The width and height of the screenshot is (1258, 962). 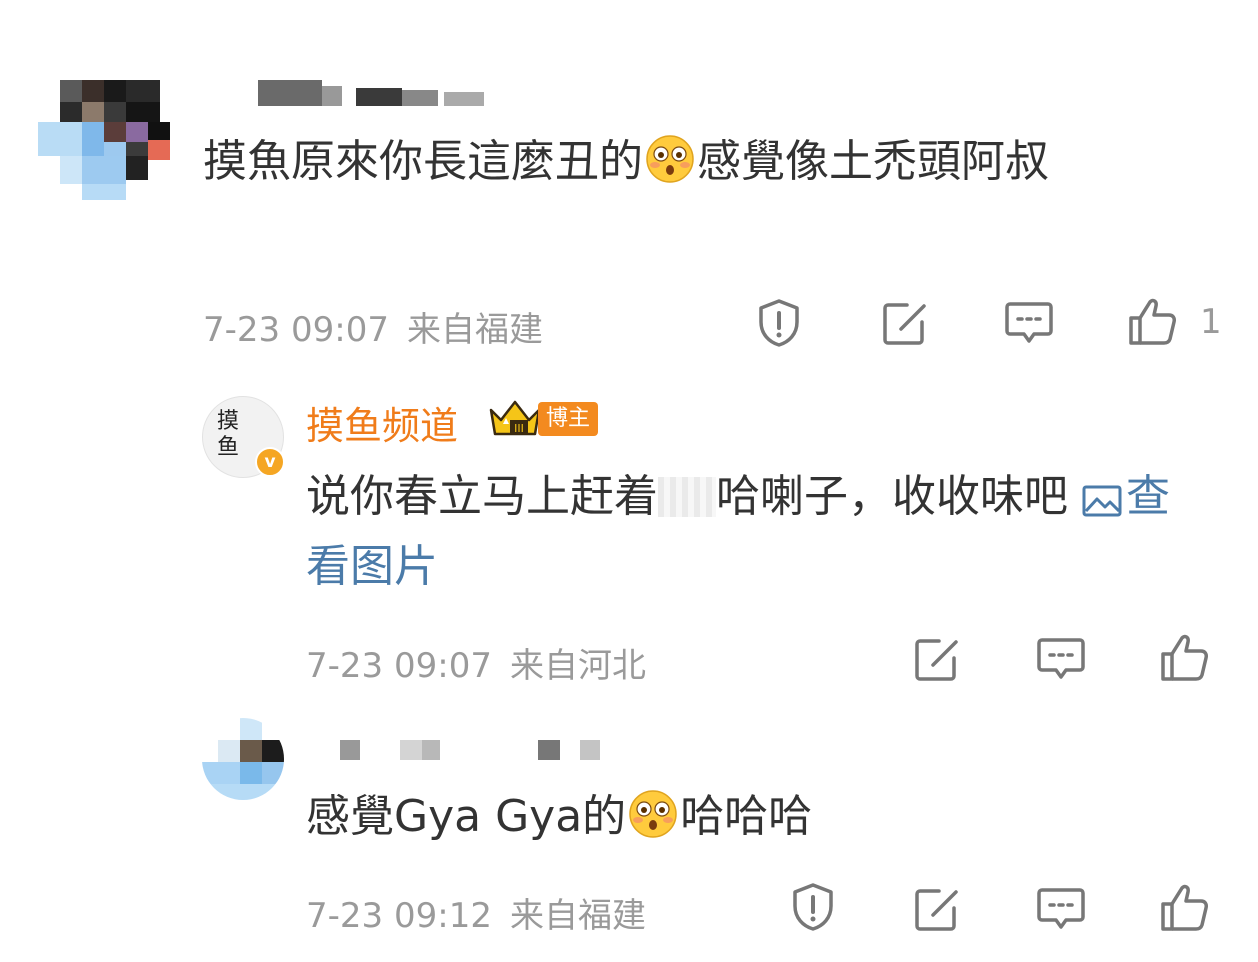 What do you see at coordinates (243, 437) in the screenshot?
I see `author-avatar: 摸鱼 v` at bounding box center [243, 437].